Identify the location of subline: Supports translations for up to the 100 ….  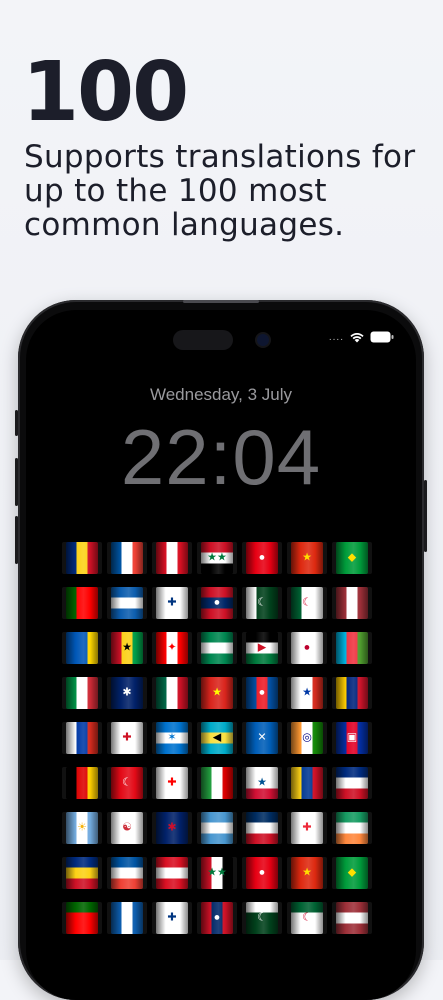
(220, 191).